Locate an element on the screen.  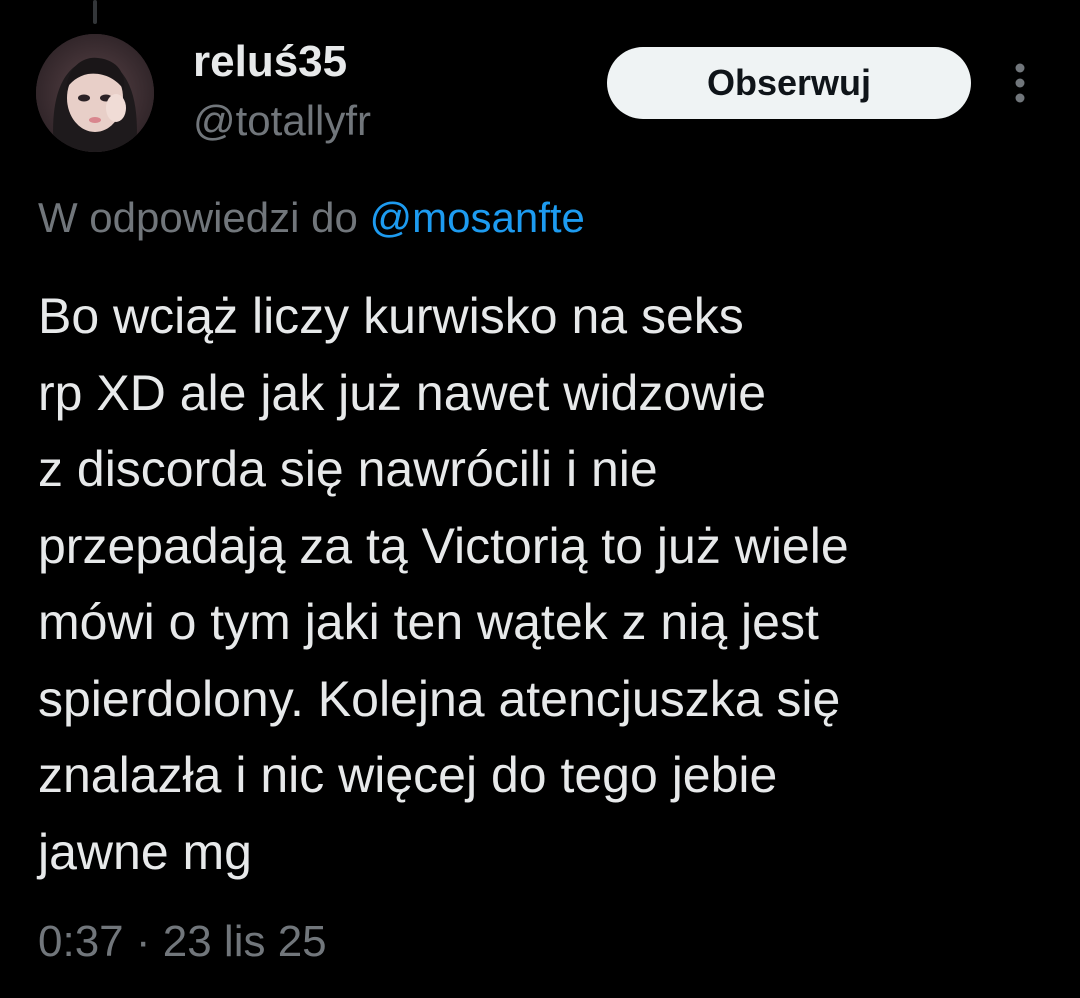
tweet-text-line: spierdolony. Kolejna atencjuszka się is located at coordinates (439, 698).